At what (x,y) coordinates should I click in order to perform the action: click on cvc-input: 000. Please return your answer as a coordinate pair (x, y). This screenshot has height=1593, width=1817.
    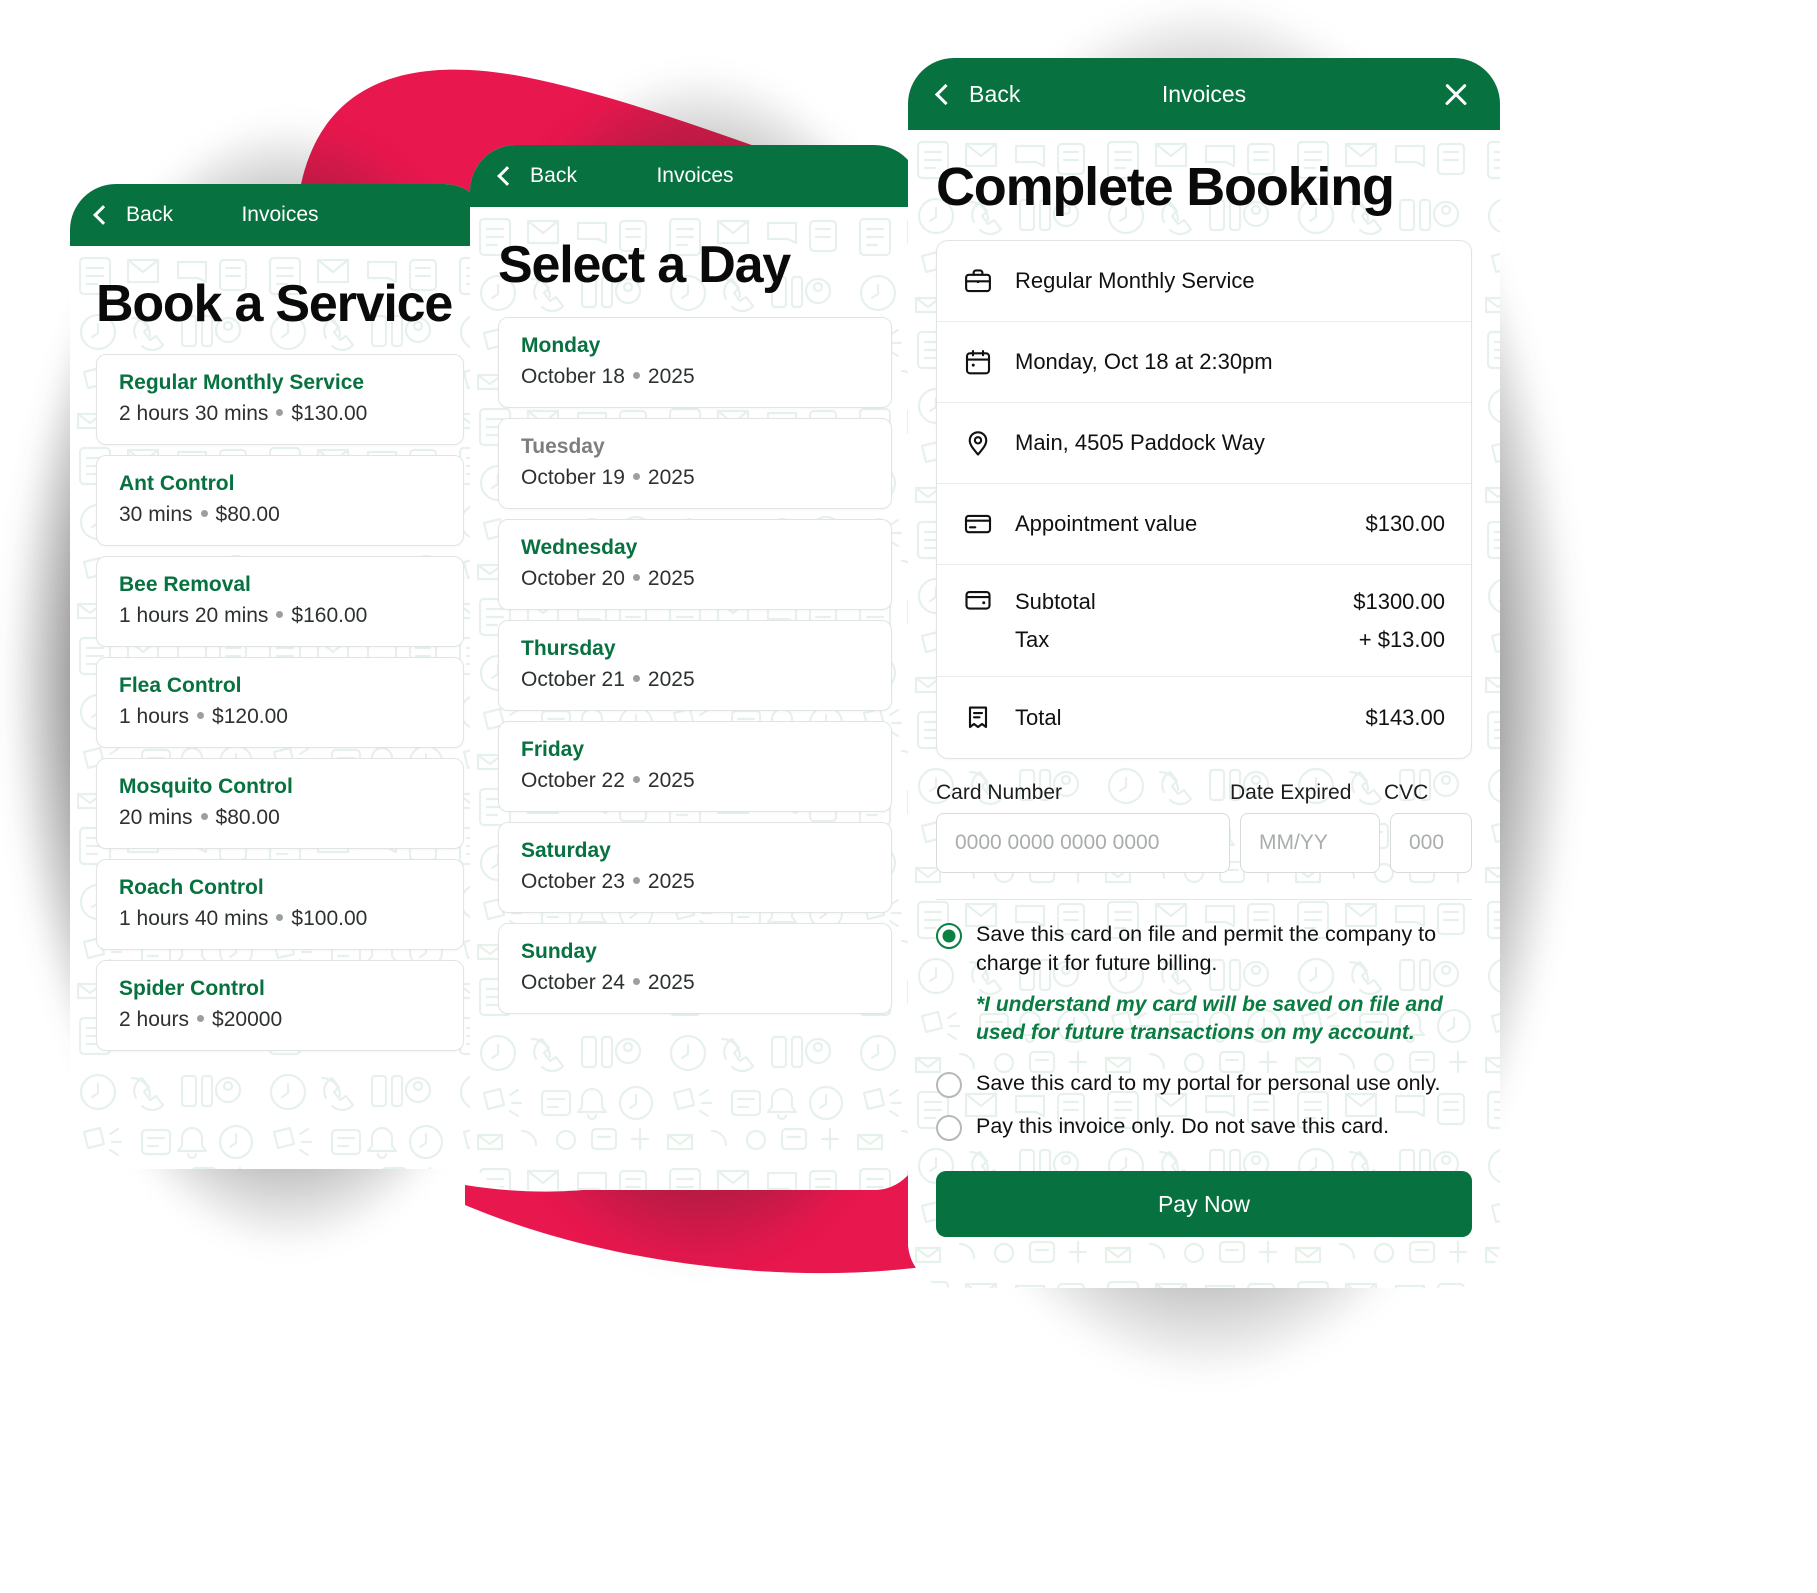
    Looking at the image, I should click on (1431, 843).